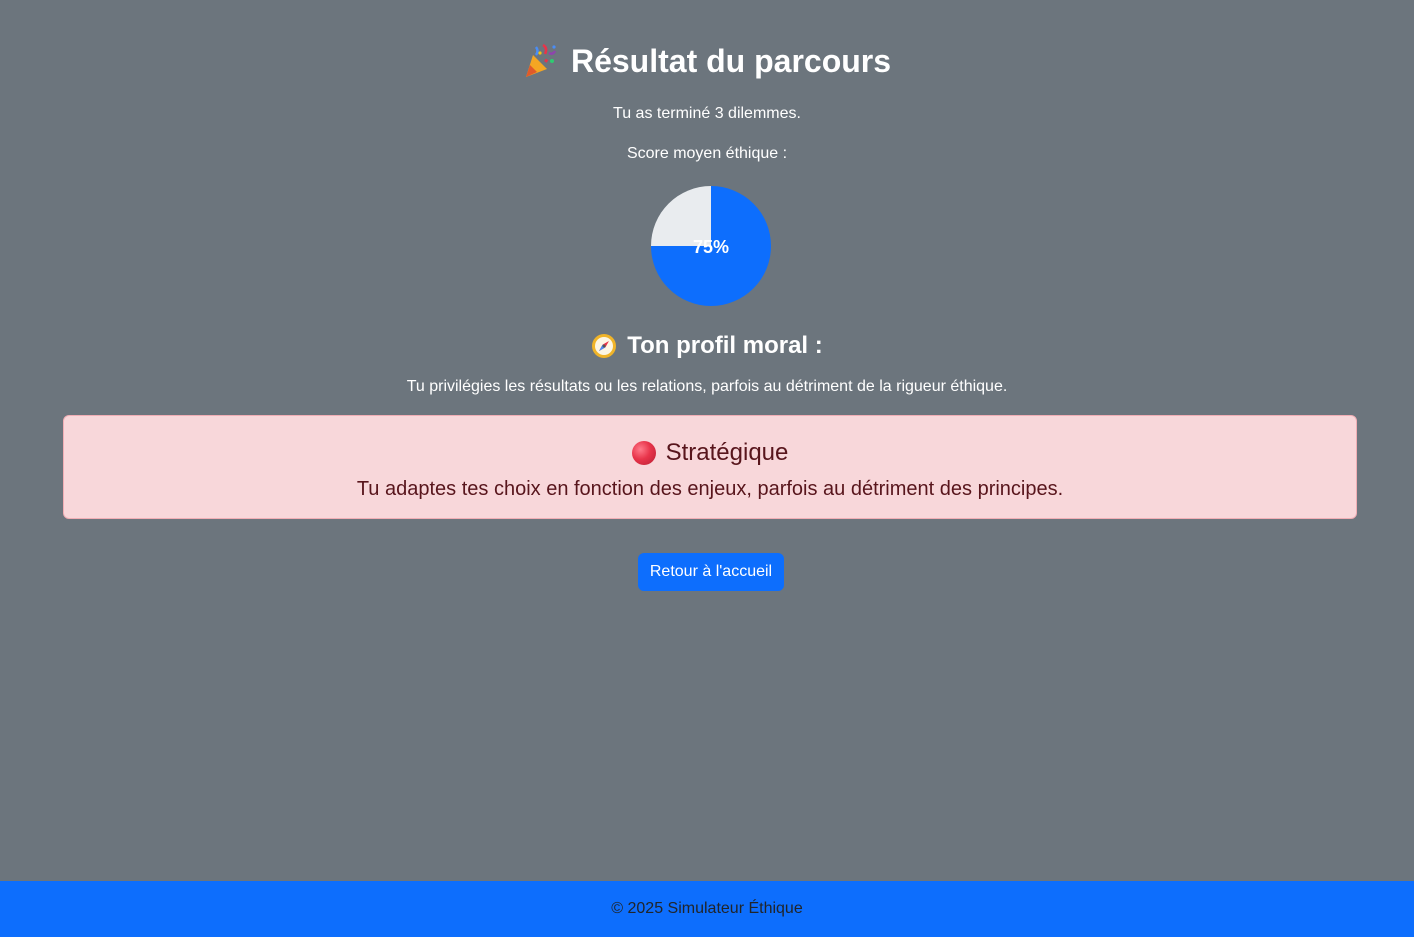 The image size is (1414, 937). I want to click on completed-dilemmas-text: Tu as terminé 3 dilemmes., so click(707, 113).